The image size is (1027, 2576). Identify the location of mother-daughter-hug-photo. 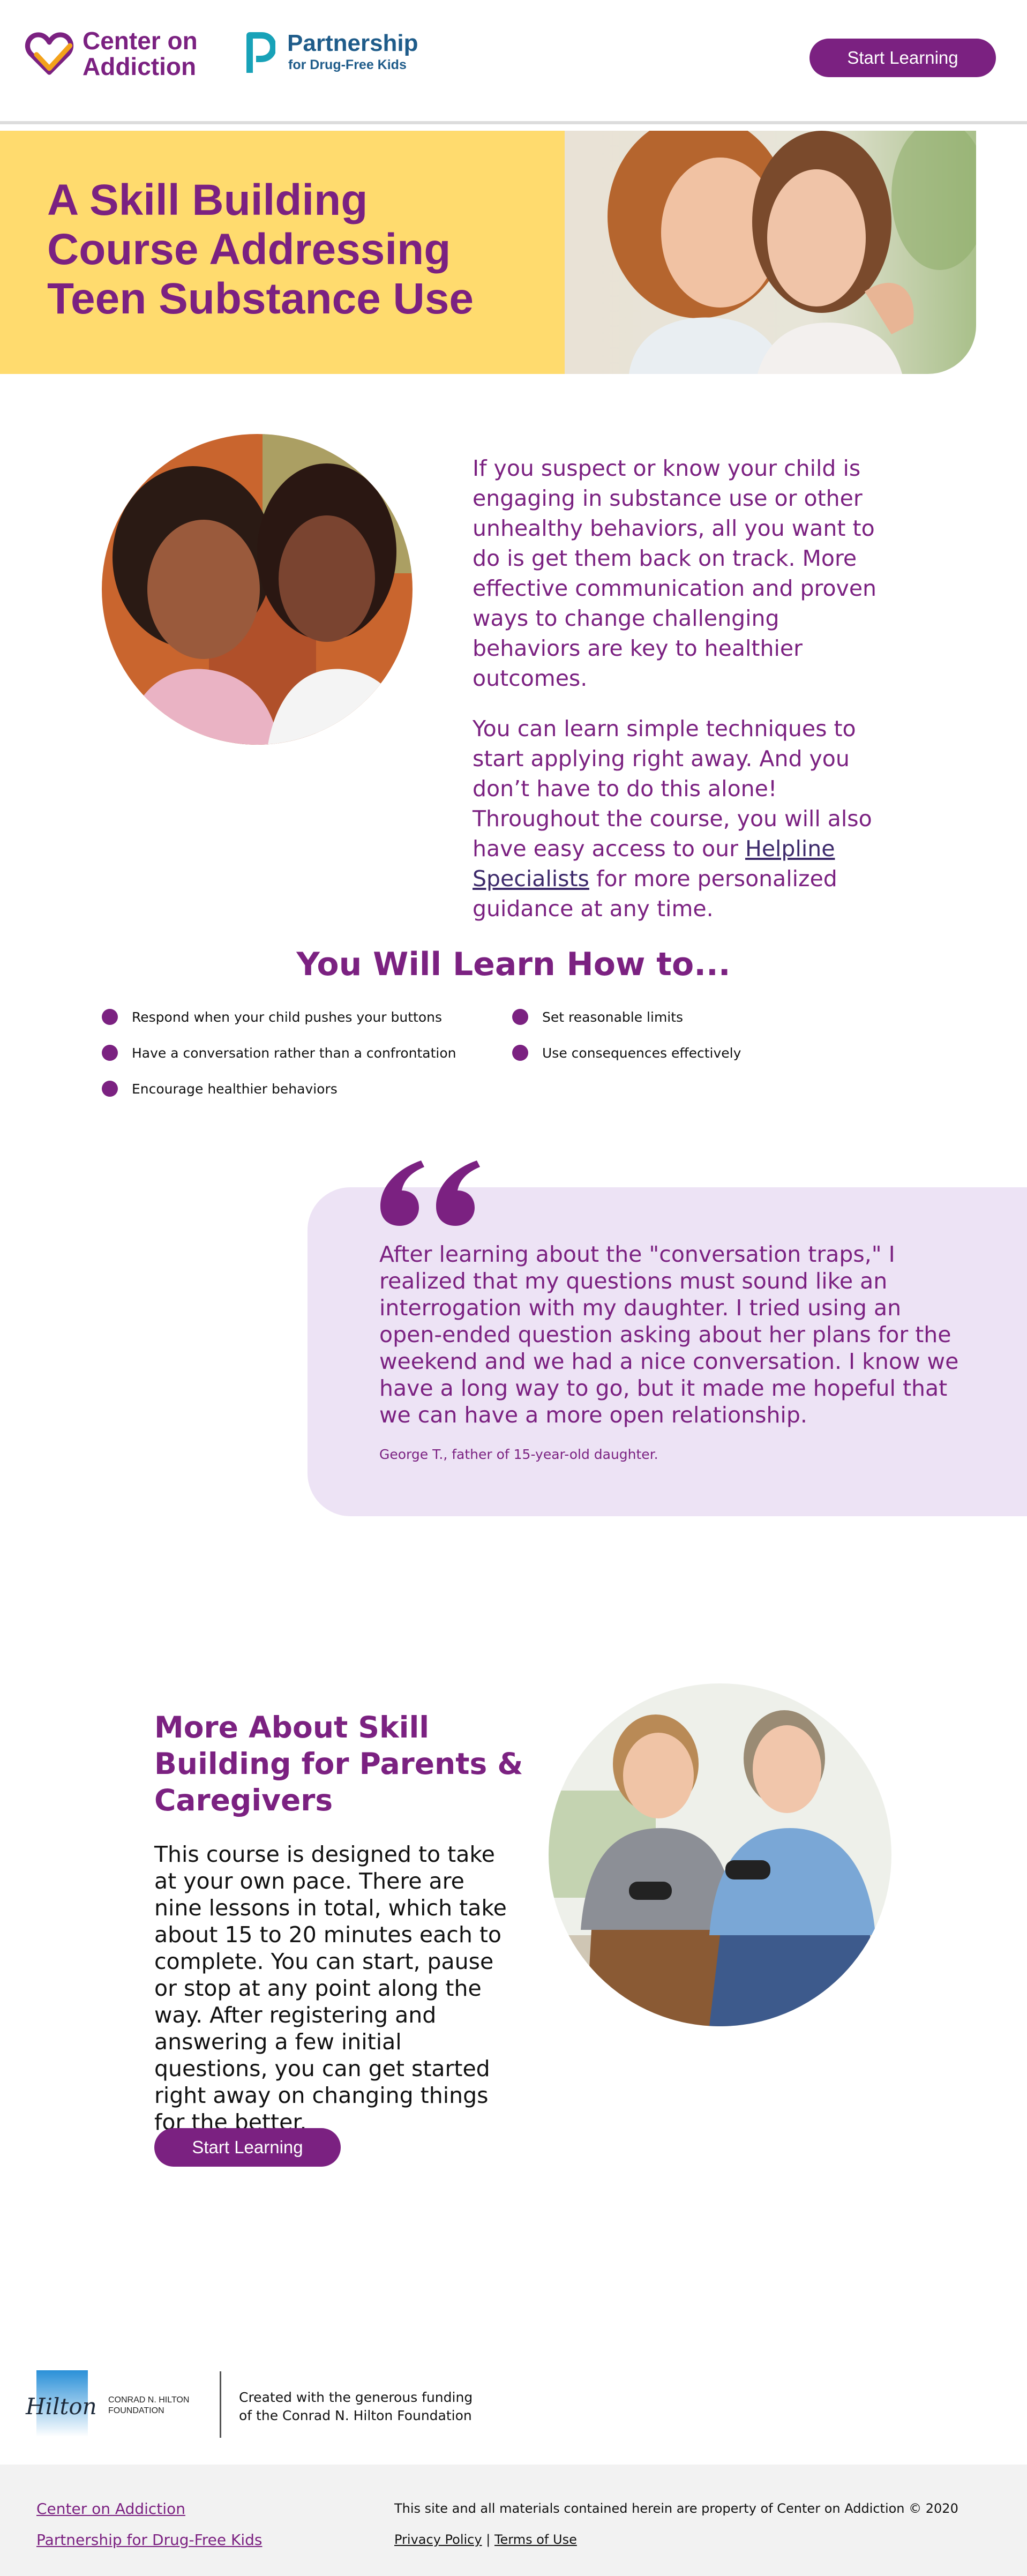
(770, 252).